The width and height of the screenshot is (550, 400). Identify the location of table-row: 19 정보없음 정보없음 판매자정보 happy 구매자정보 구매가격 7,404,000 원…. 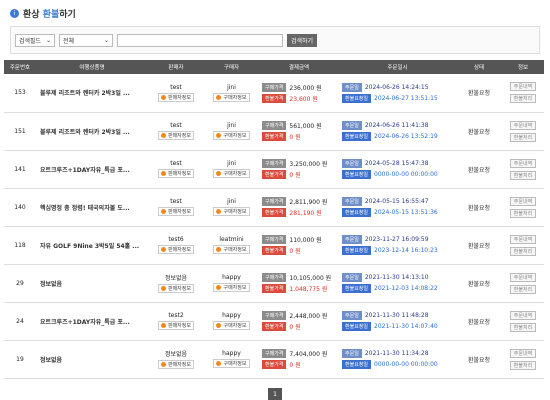
(274, 359).